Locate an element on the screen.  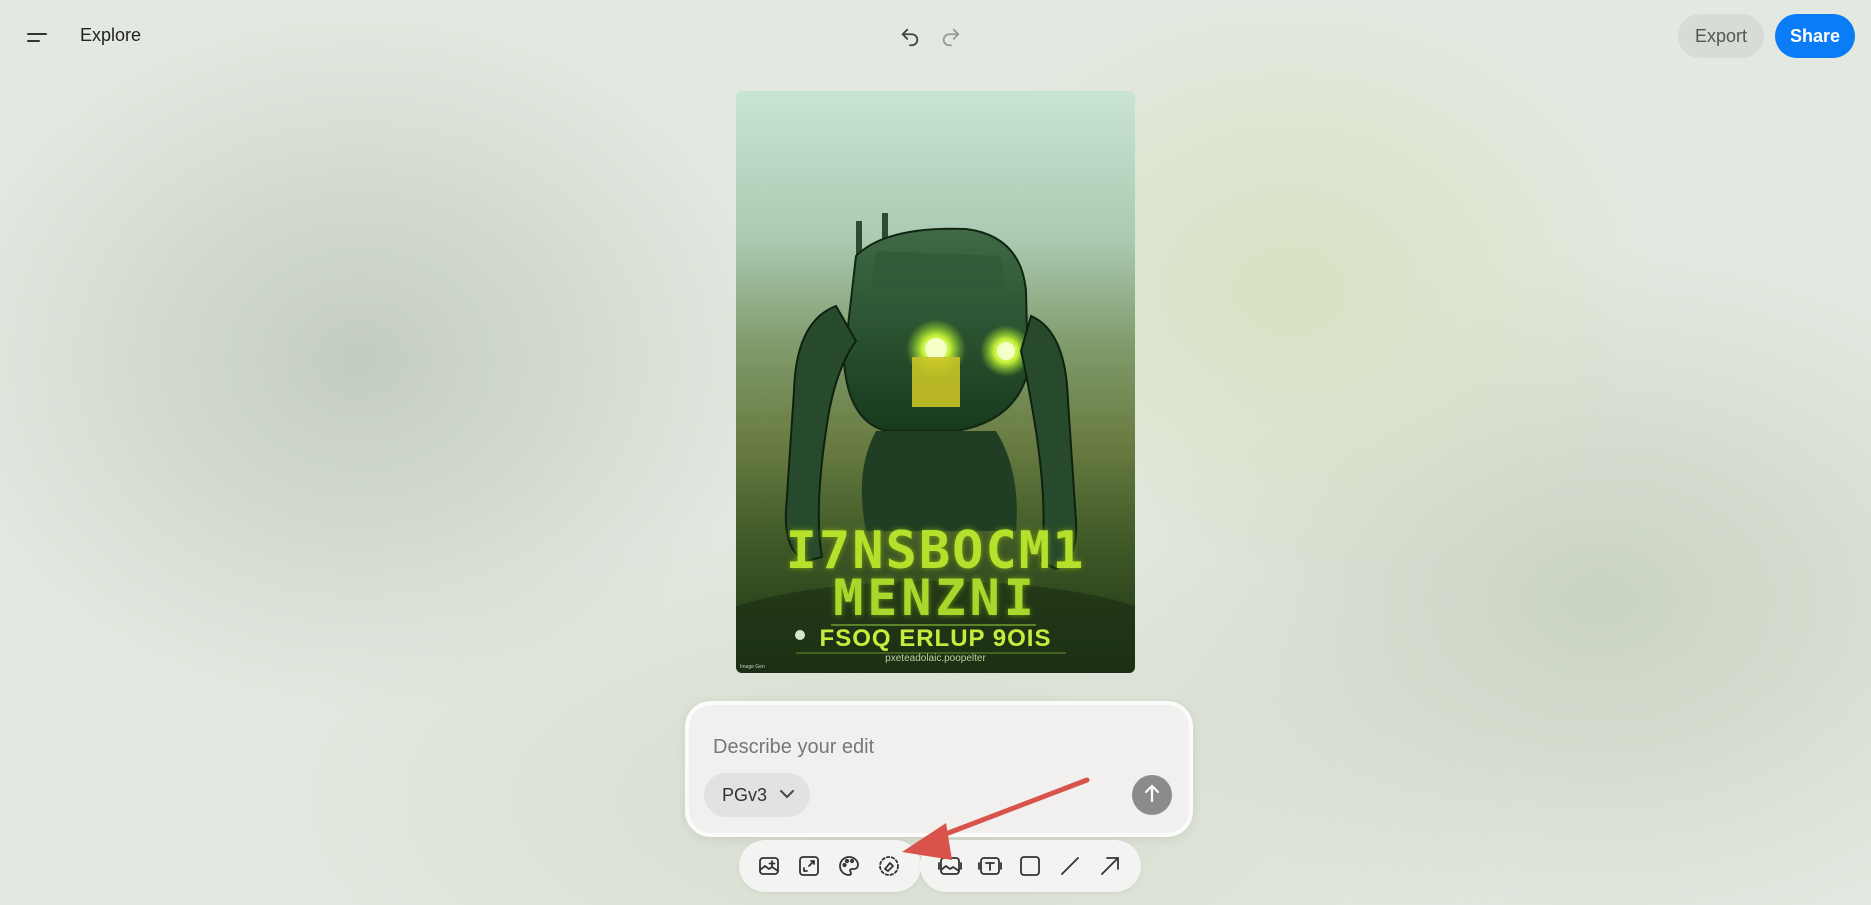
undo-icon is located at coordinates (910, 37).